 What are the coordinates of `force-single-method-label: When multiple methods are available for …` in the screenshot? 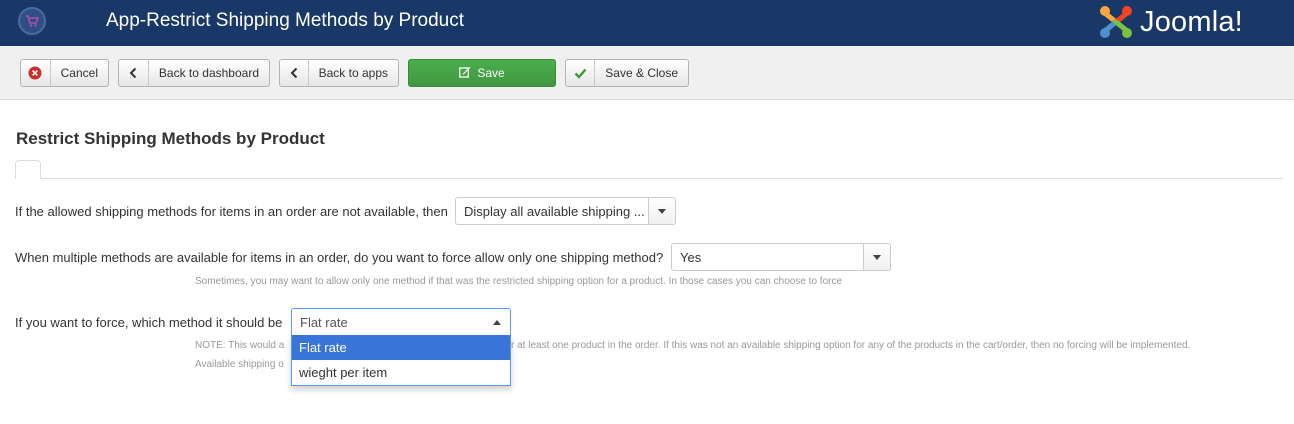 It's located at (339, 257).